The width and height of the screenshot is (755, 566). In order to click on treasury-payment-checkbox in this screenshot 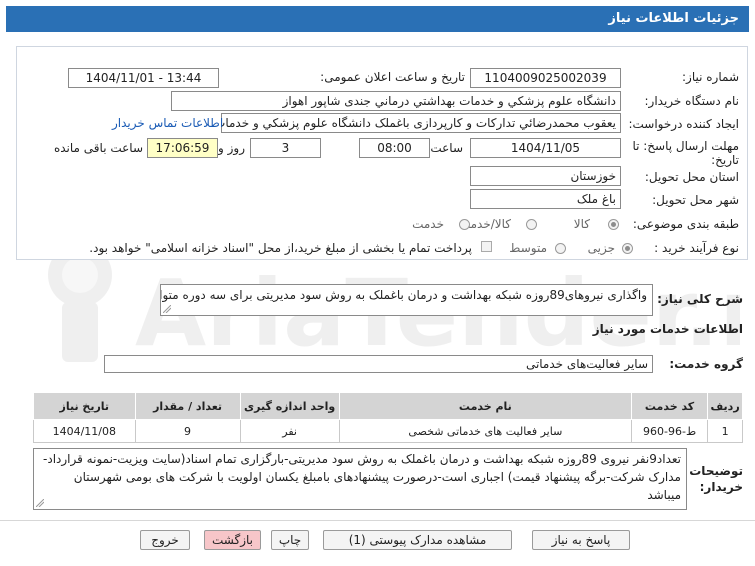, I will do `click(486, 246)`.